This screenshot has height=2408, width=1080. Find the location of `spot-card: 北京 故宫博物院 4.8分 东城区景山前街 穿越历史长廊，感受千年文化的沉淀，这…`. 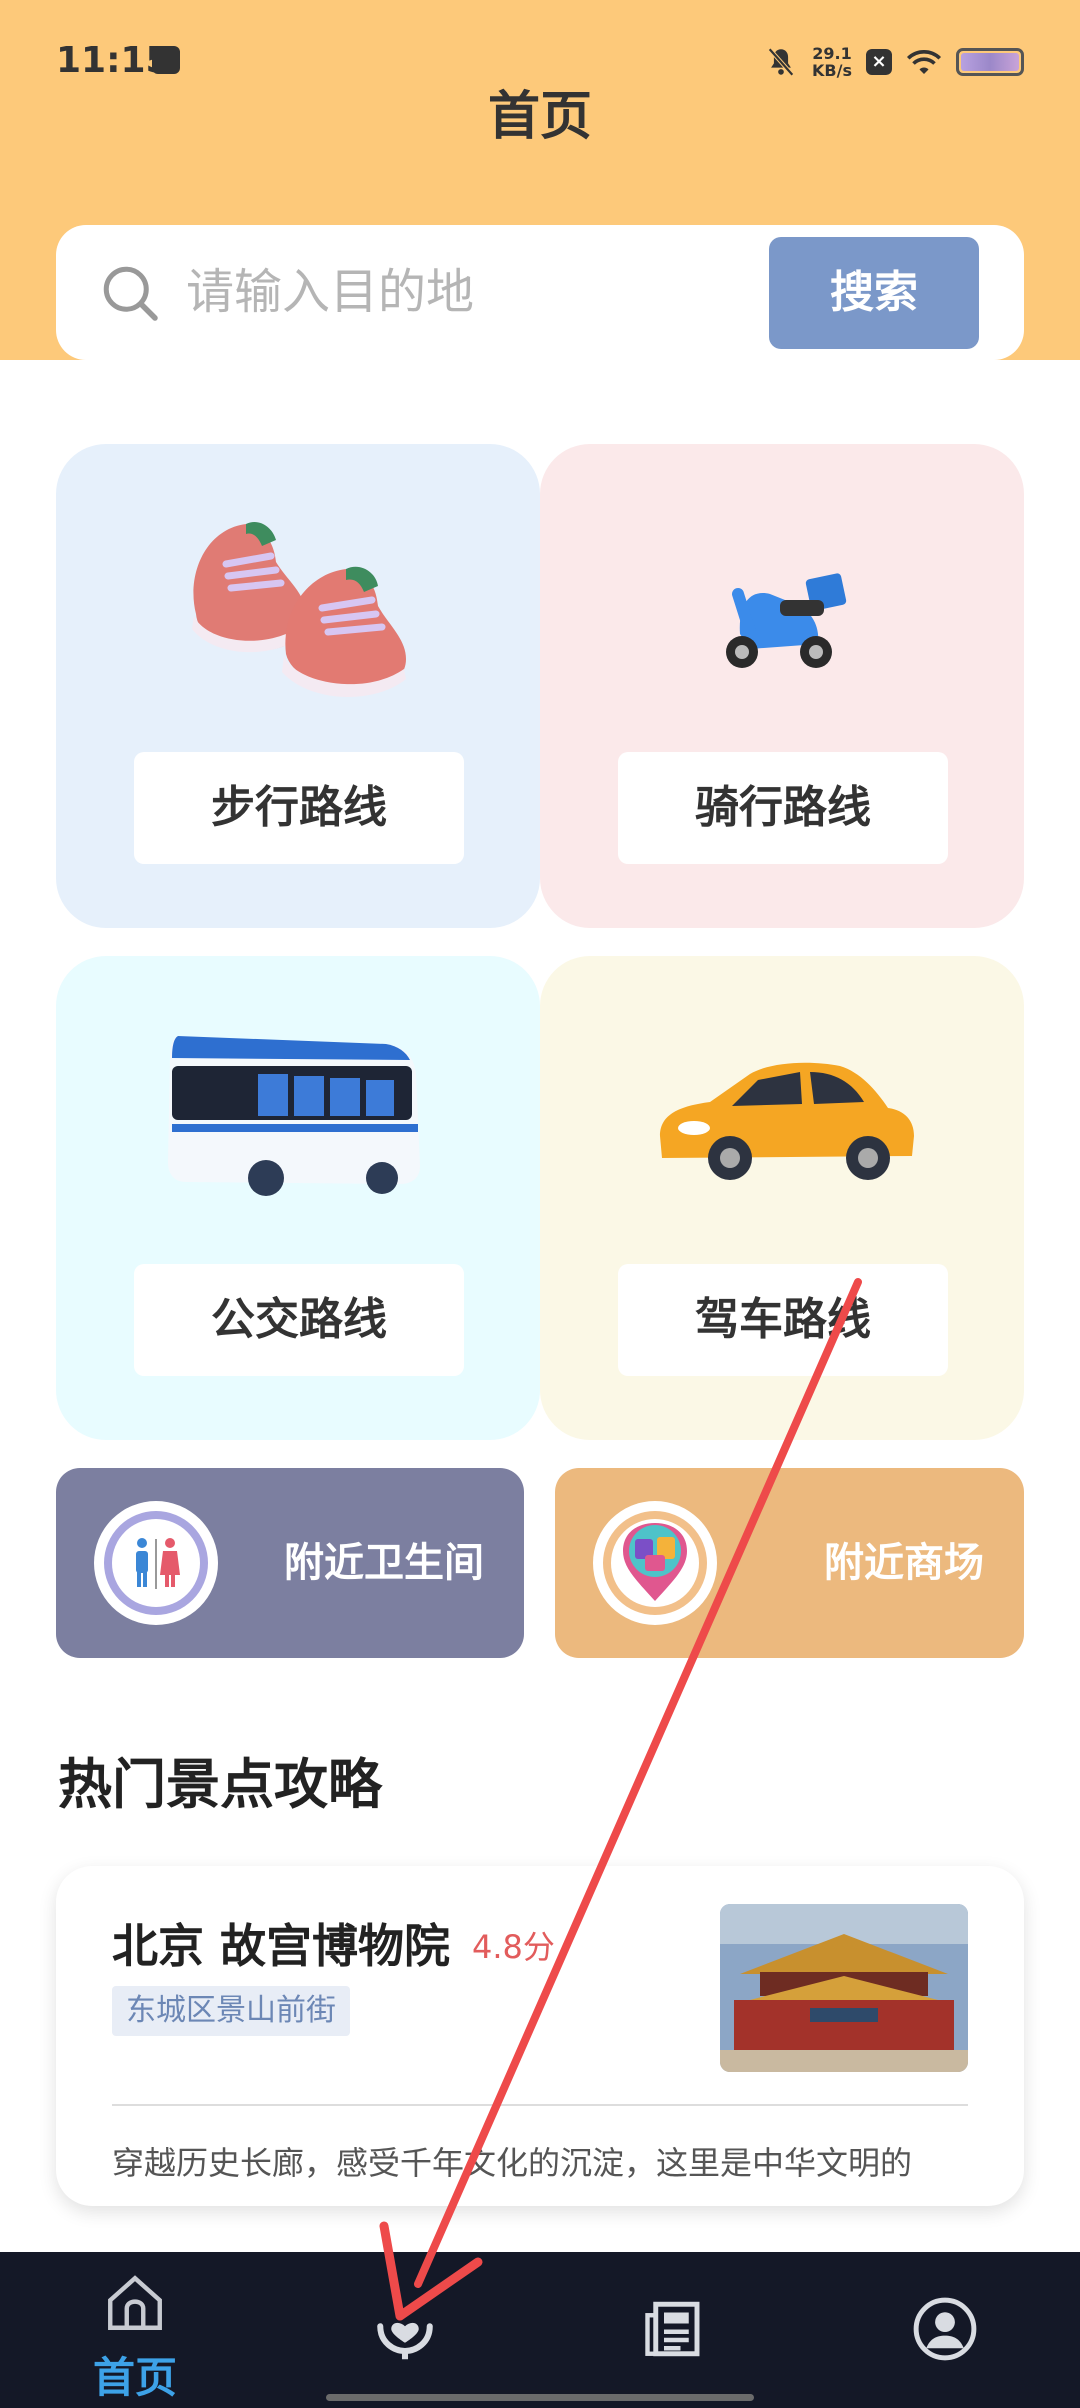

spot-card: 北京 故宫博物院 4.8分 东城区景山前街 穿越历史长廊，感受千年文化的沉淀，这… is located at coordinates (540, 2036).